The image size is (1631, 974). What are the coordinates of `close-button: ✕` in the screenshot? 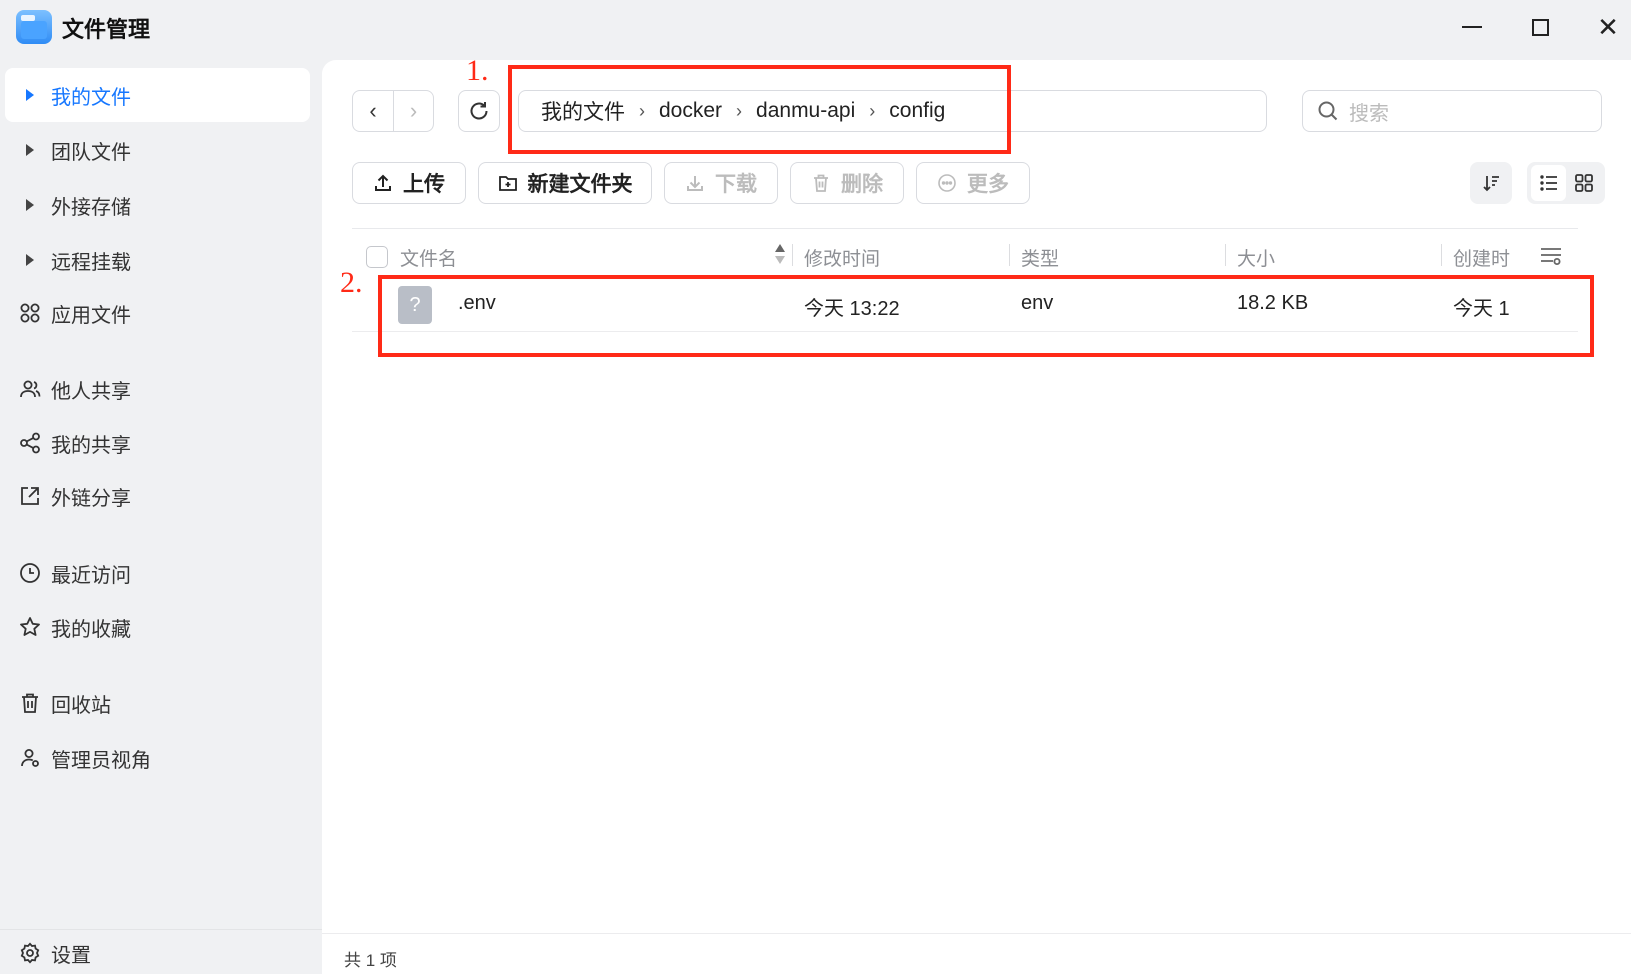 It's located at (1608, 27).